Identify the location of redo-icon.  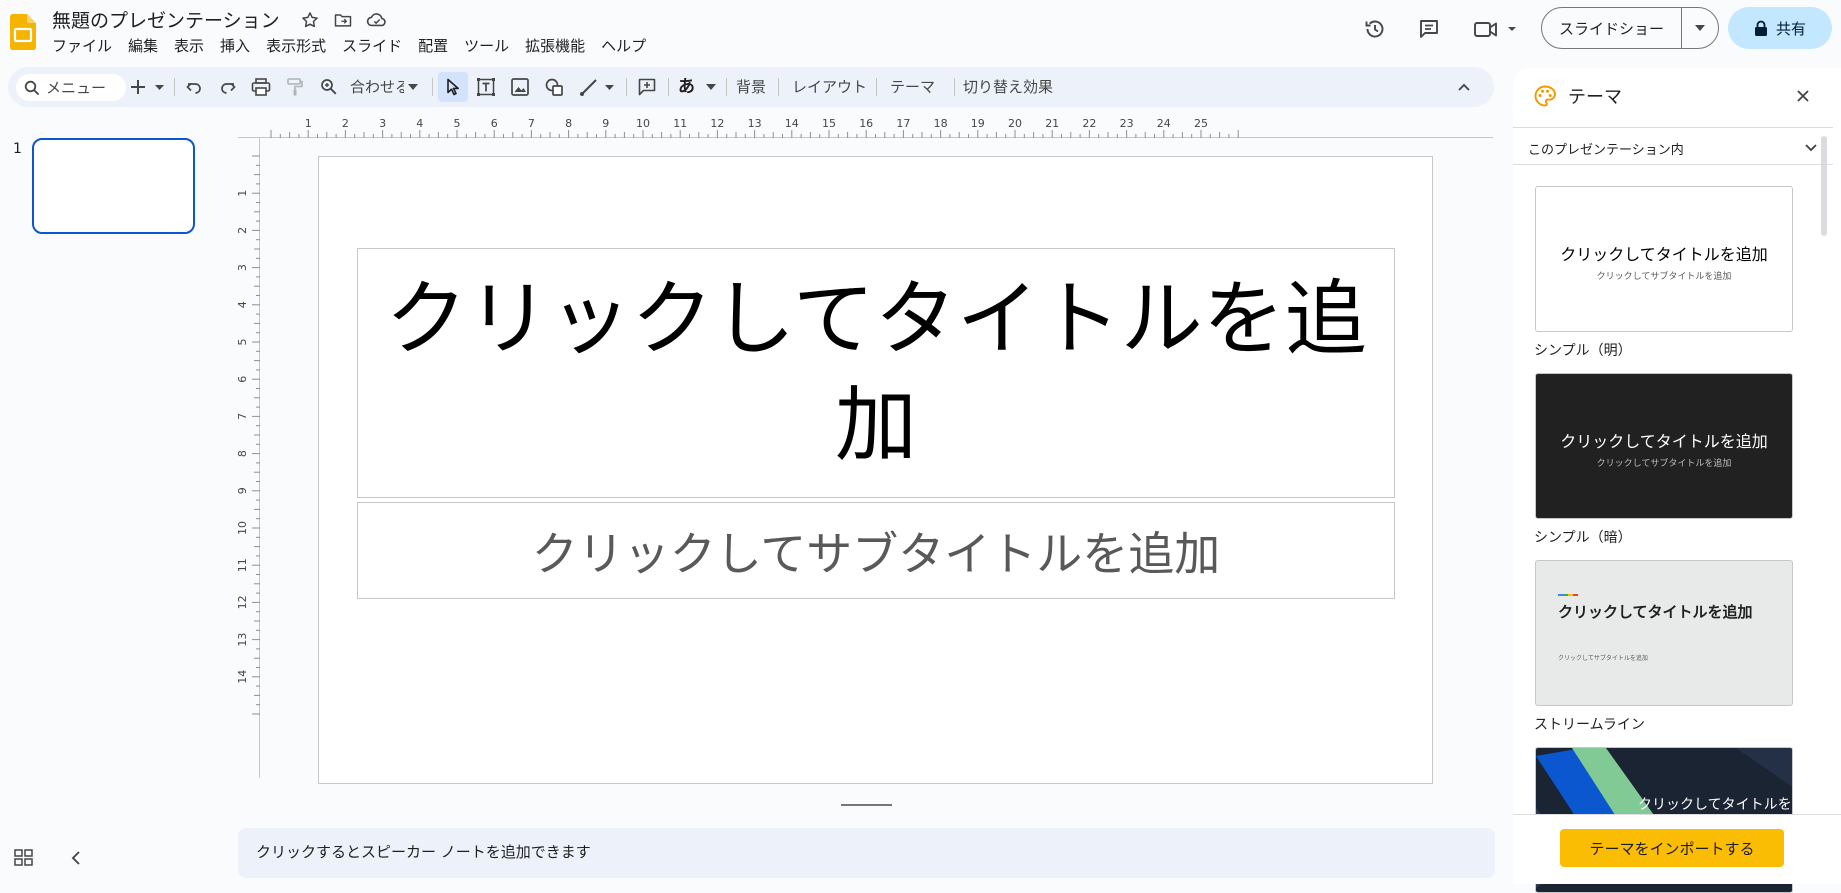
(228, 87).